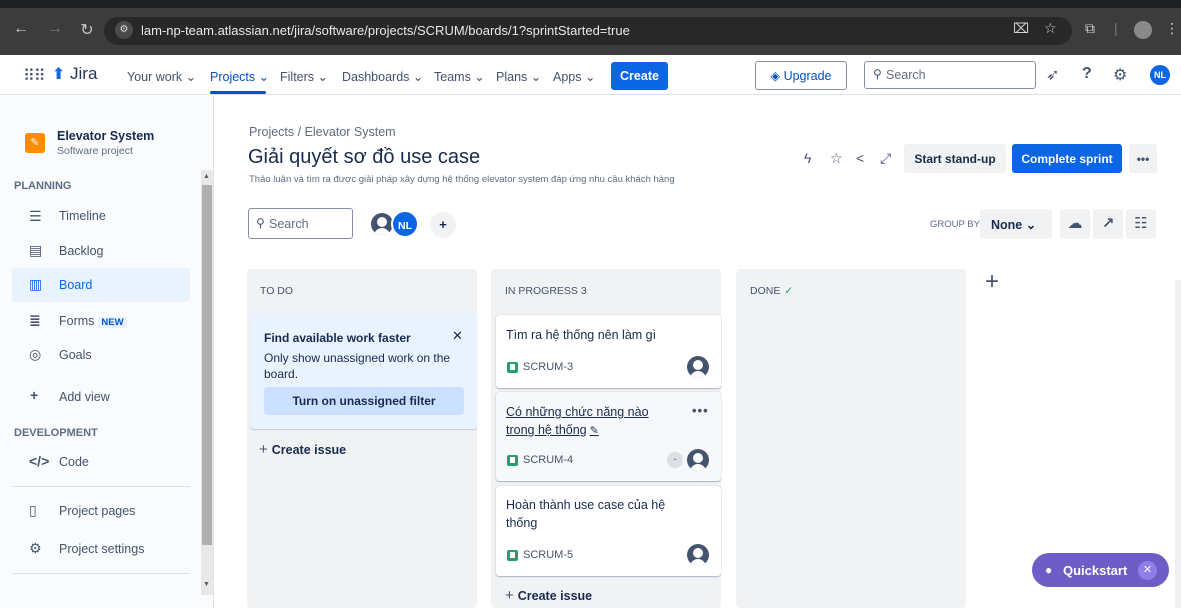 This screenshot has width=1181, height=608. I want to click on reload-icon: ↻, so click(87, 30).